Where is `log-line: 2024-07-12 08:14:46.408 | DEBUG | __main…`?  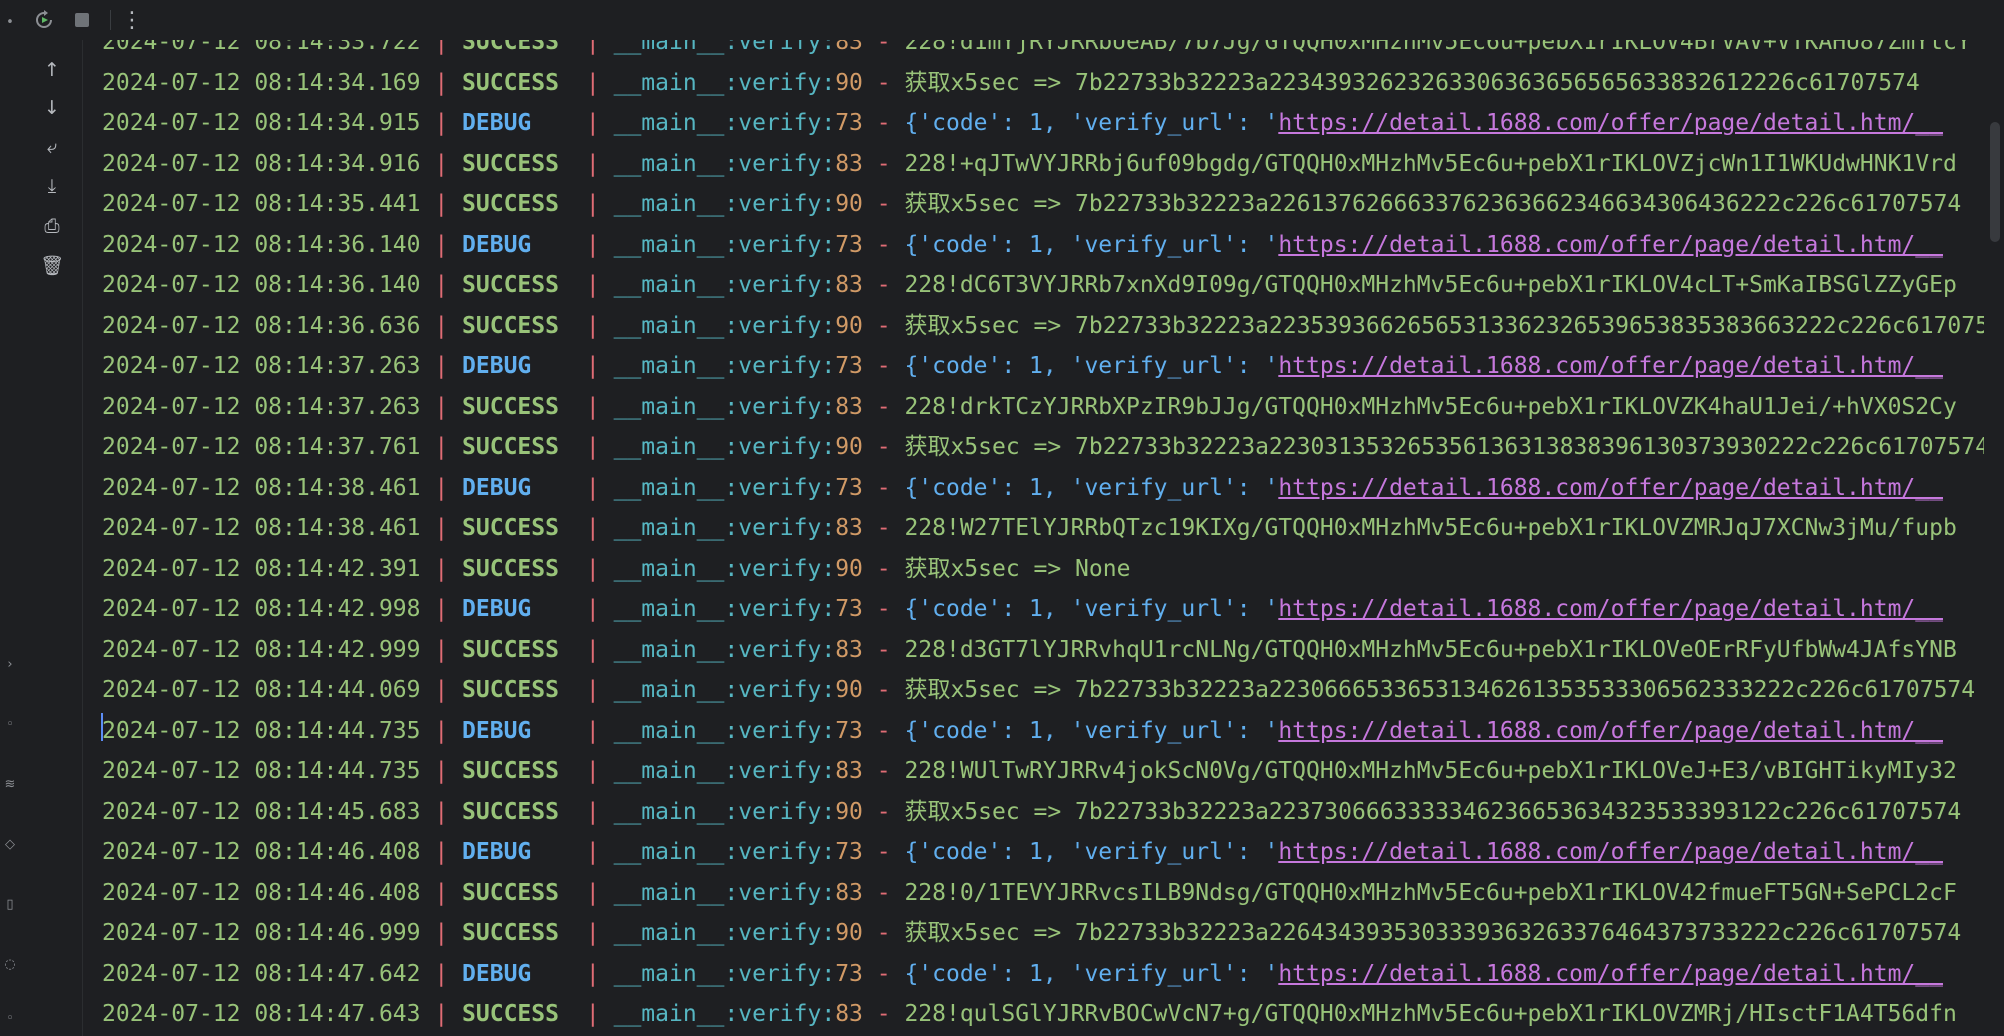
log-line: 2024-07-12 08:14:46.408 | DEBUG | __main… is located at coordinates (1043, 852).